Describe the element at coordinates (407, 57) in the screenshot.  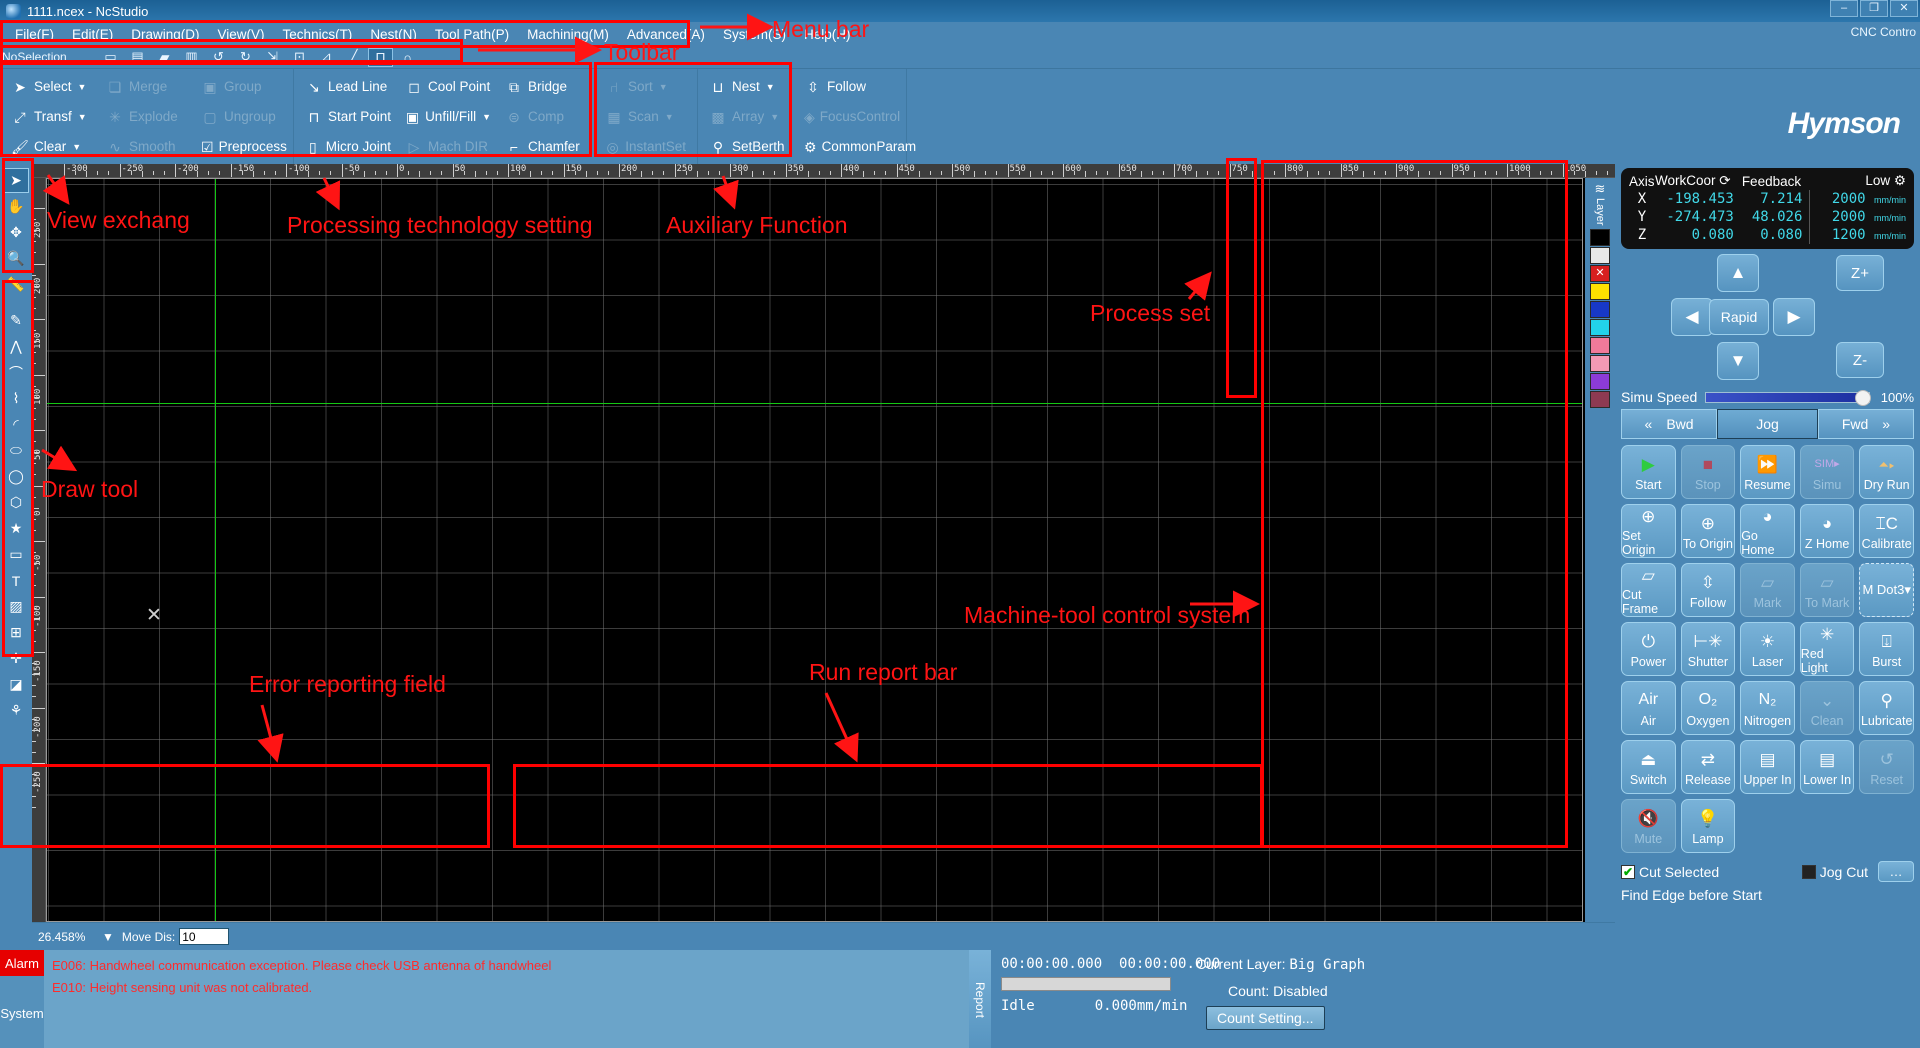
I see `node2-icon: ∩` at that location.